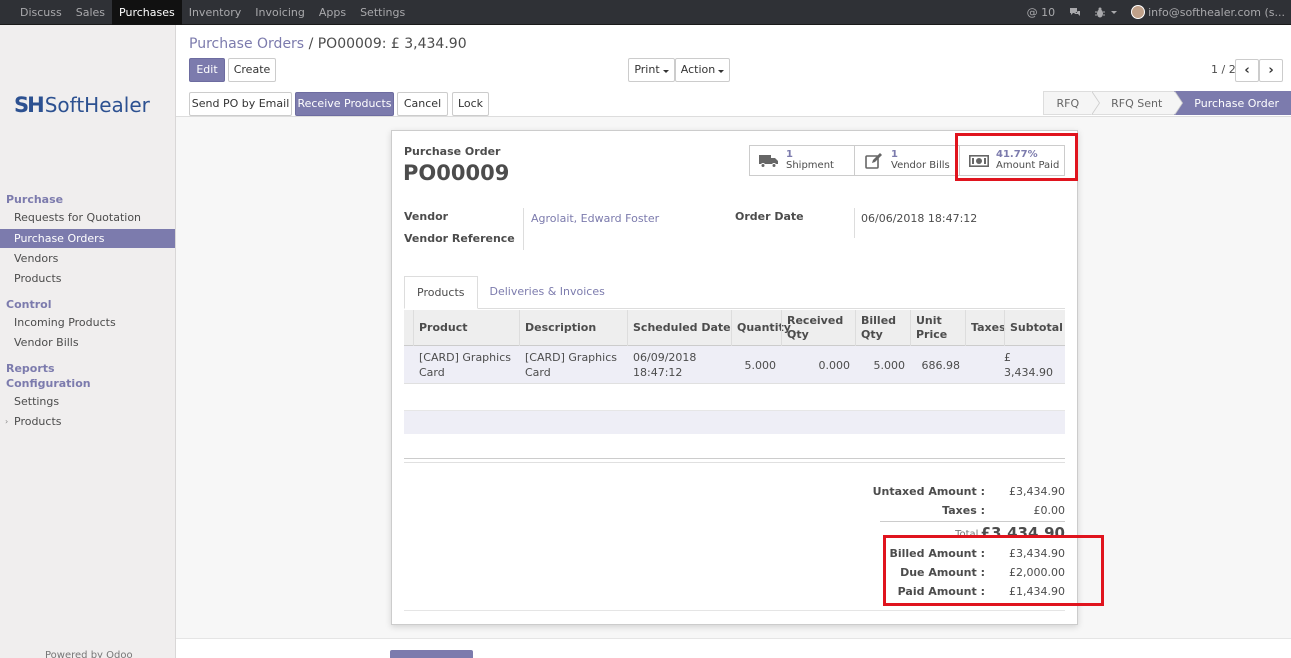 Image resolution: width=1291 pixels, height=658 pixels. What do you see at coordinates (919, 218) in the screenshot?
I see `order-date-field: 06/06/2018 18:47:12` at bounding box center [919, 218].